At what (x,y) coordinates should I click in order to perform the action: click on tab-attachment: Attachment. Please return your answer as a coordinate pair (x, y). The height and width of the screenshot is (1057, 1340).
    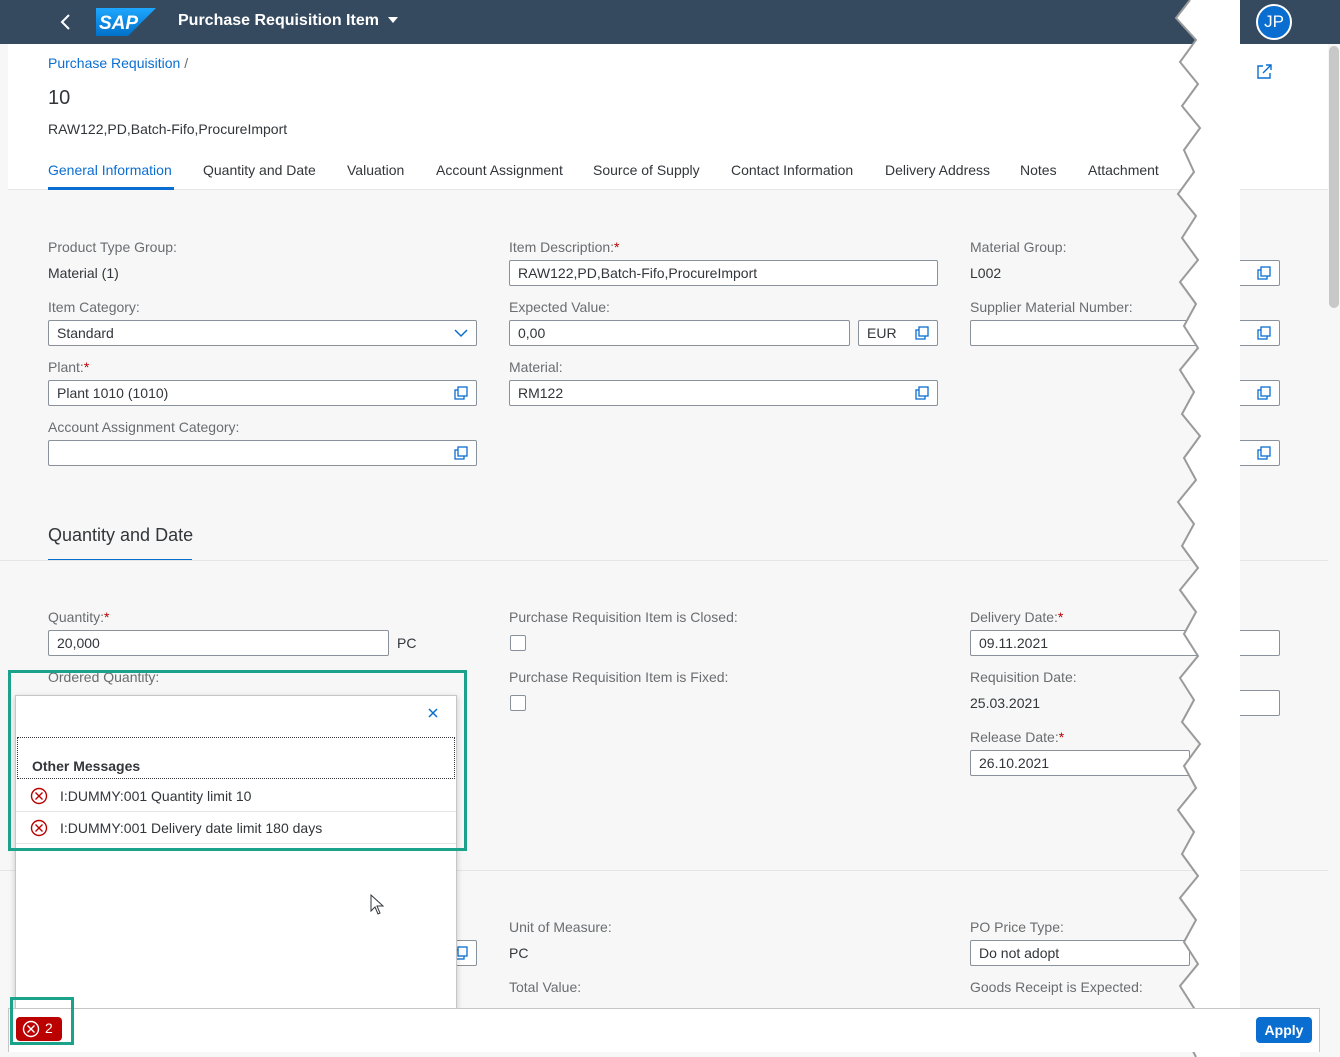
    Looking at the image, I should click on (1123, 170).